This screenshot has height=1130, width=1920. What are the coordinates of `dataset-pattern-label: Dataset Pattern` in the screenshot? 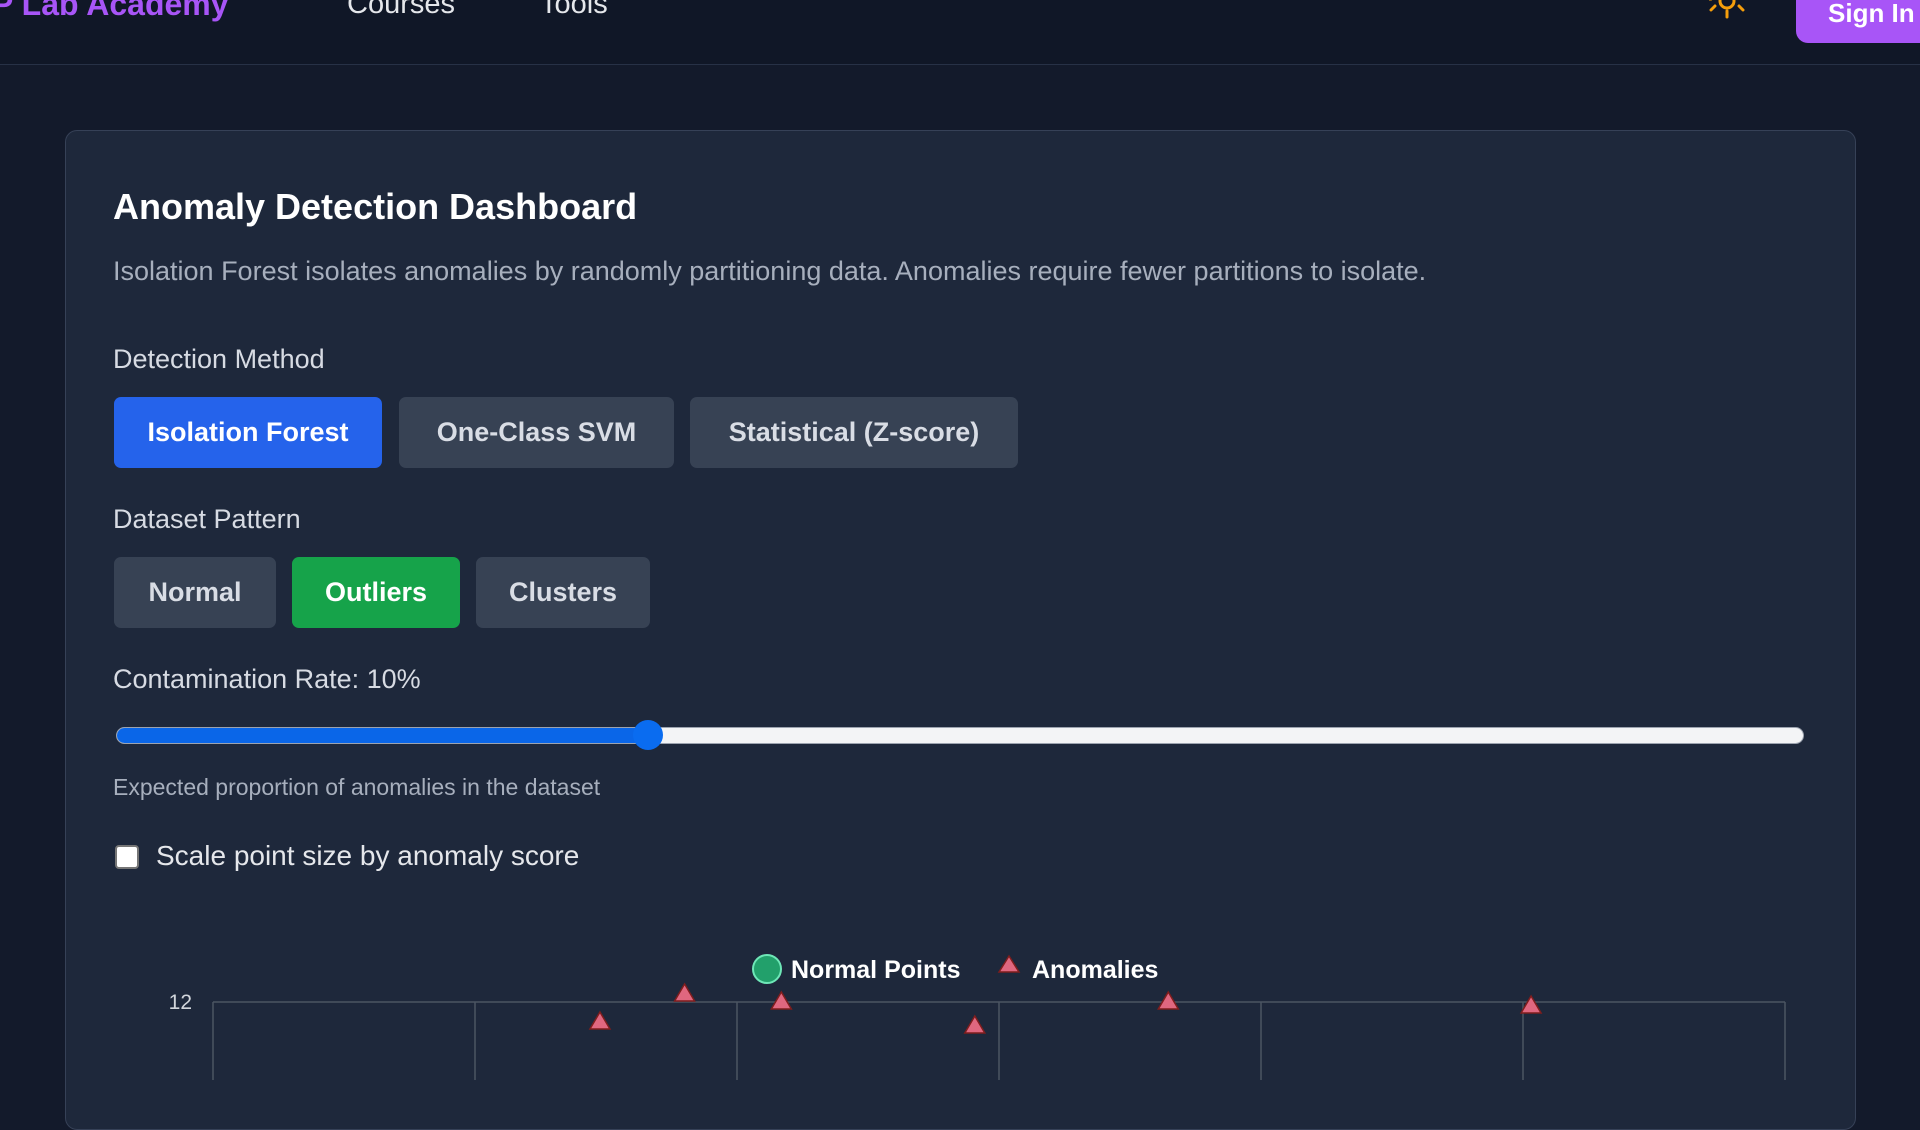 It's located at (207, 519).